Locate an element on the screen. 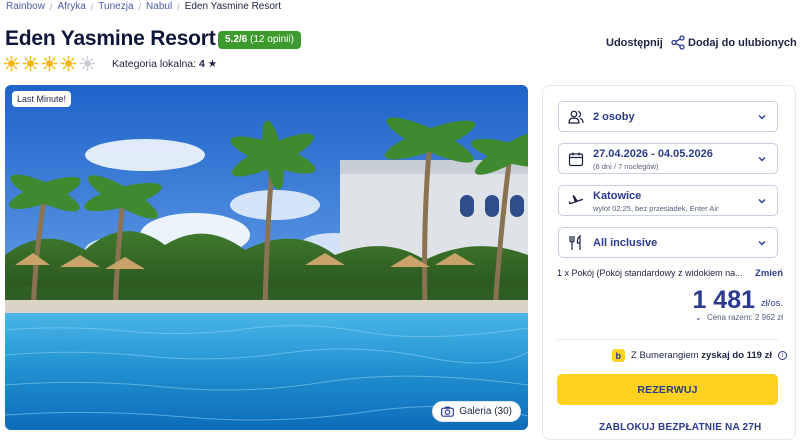  room-change-link: Zmień is located at coordinates (769, 273).